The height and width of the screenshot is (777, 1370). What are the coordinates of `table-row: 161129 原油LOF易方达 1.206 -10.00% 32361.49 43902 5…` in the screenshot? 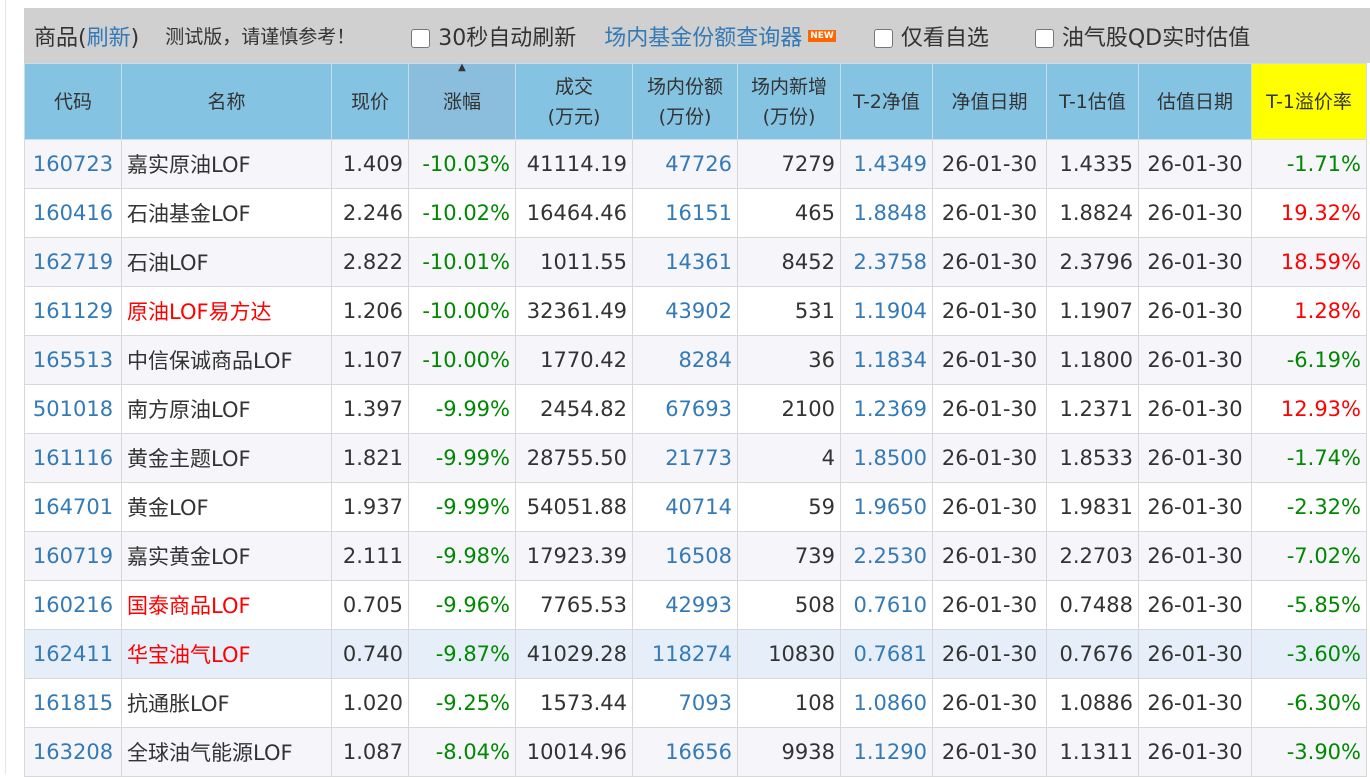 It's located at (695, 311).